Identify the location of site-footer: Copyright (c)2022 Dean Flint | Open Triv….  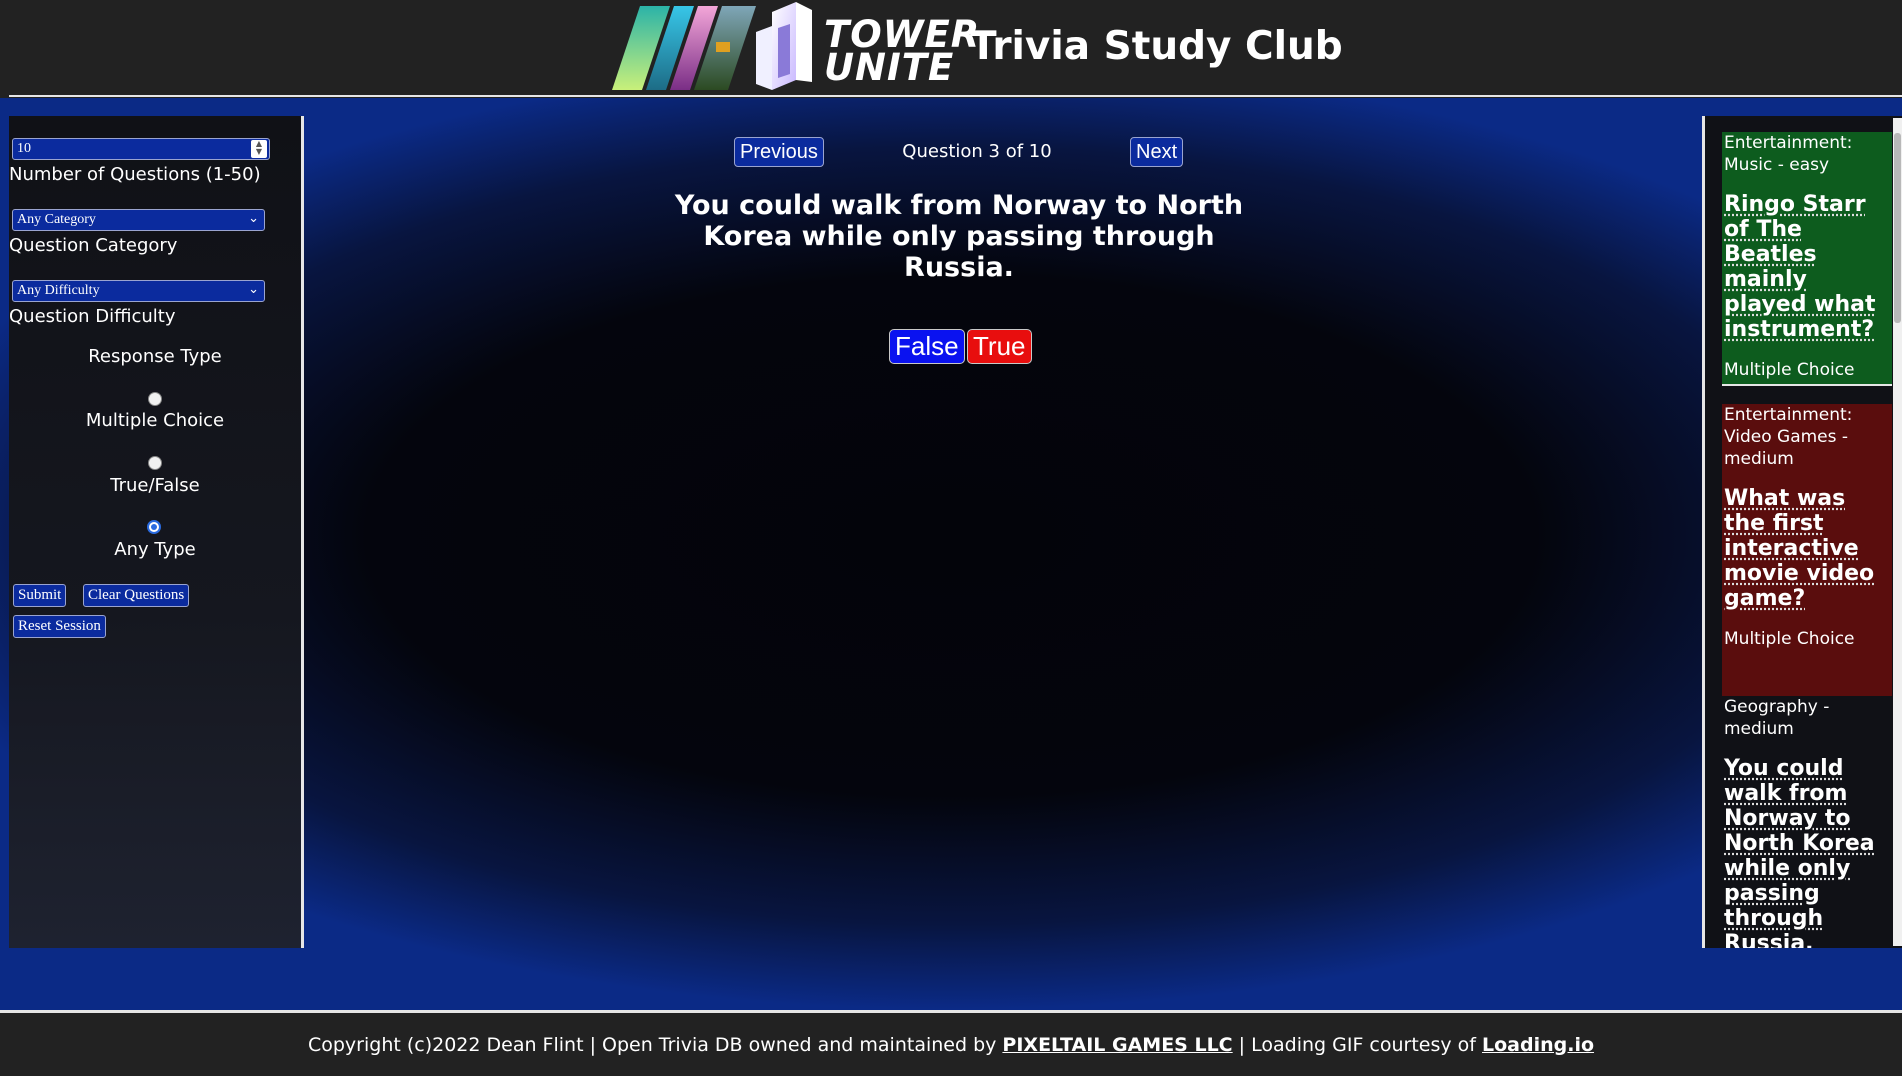
(951, 1044).